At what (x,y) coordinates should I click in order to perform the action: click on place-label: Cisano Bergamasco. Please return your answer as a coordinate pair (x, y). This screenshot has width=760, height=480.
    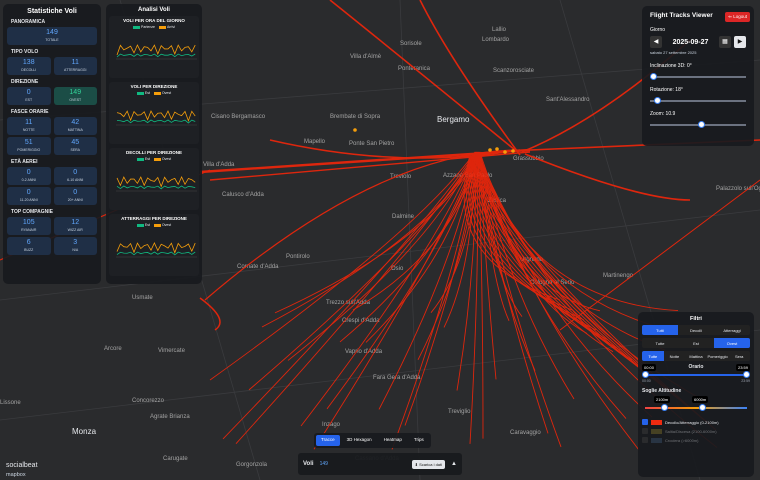
    Looking at the image, I should click on (238, 117).